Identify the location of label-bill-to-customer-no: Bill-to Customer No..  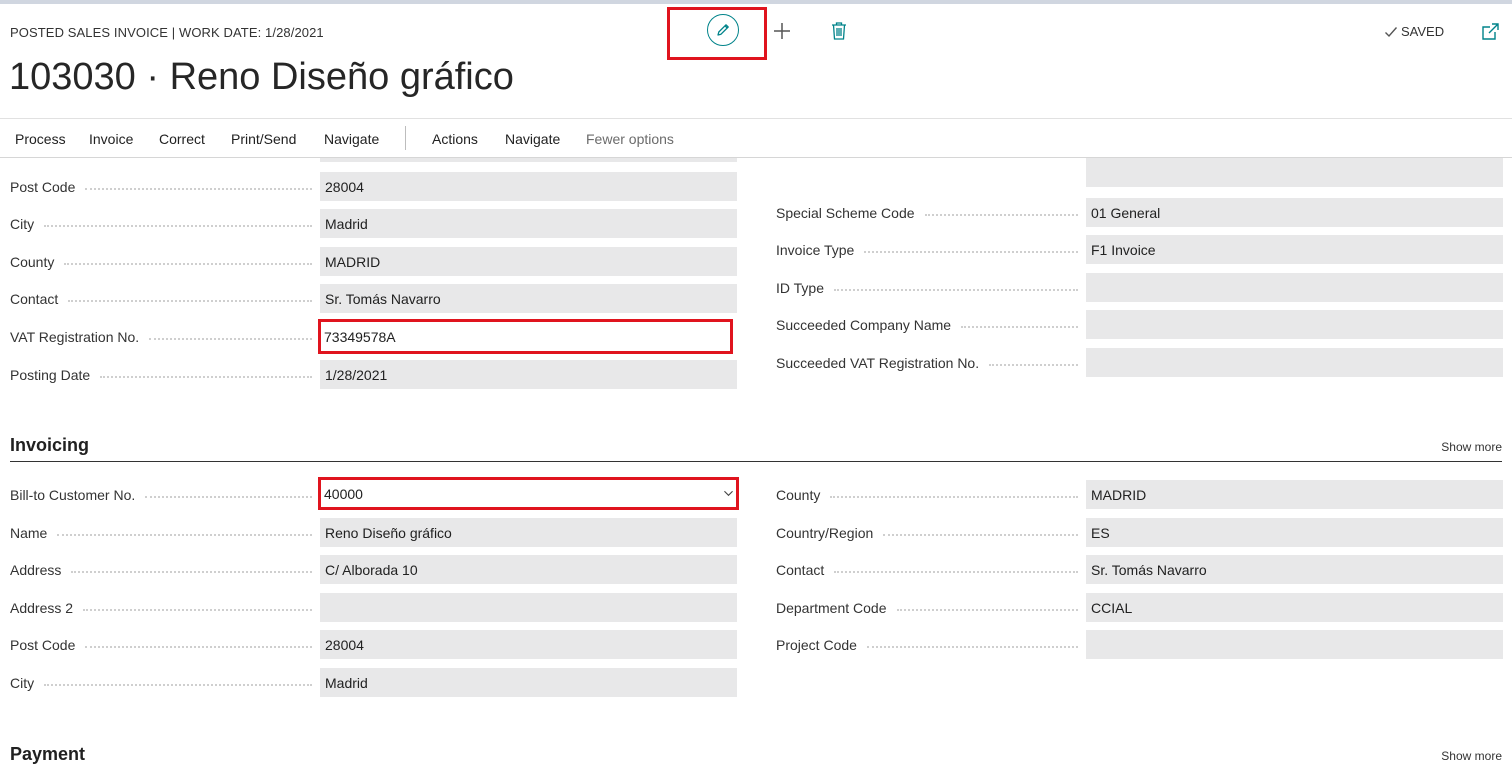
(165, 495).